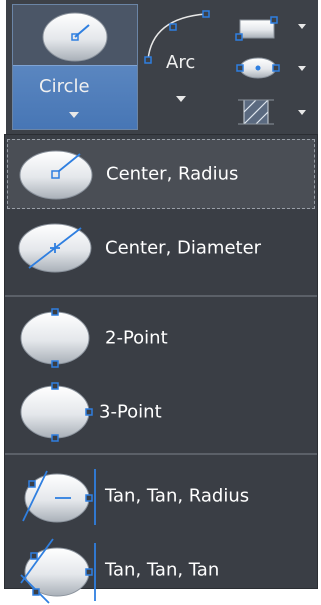 This screenshot has width=321, height=605. What do you see at coordinates (59, 497) in the screenshot?
I see `circle-tan-tan-radius-icon` at bounding box center [59, 497].